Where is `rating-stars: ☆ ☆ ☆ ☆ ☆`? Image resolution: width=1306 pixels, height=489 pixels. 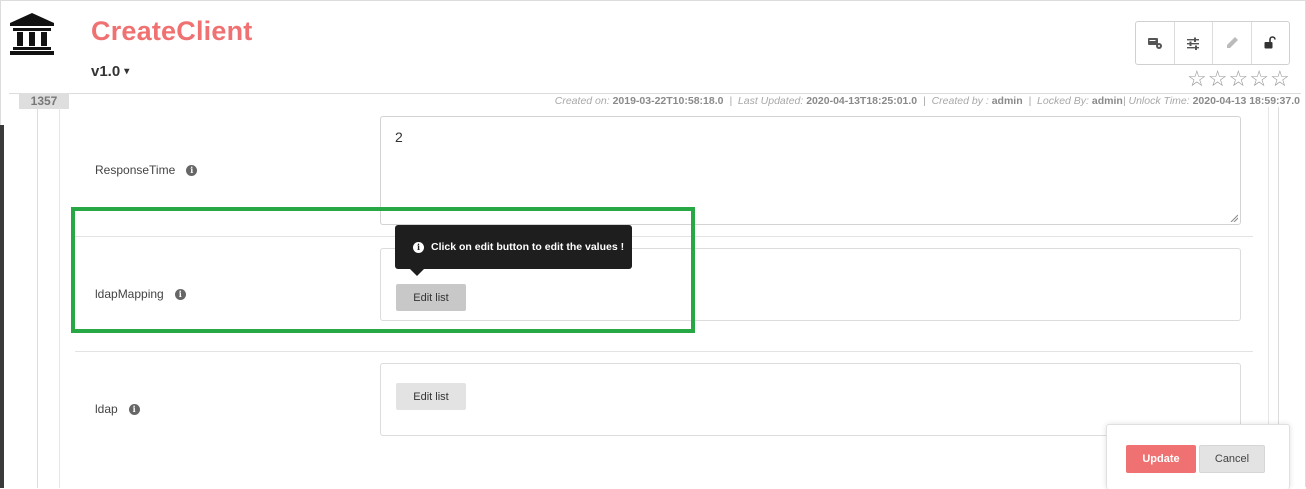 rating-stars: ☆ ☆ ☆ ☆ ☆ is located at coordinates (1238, 79).